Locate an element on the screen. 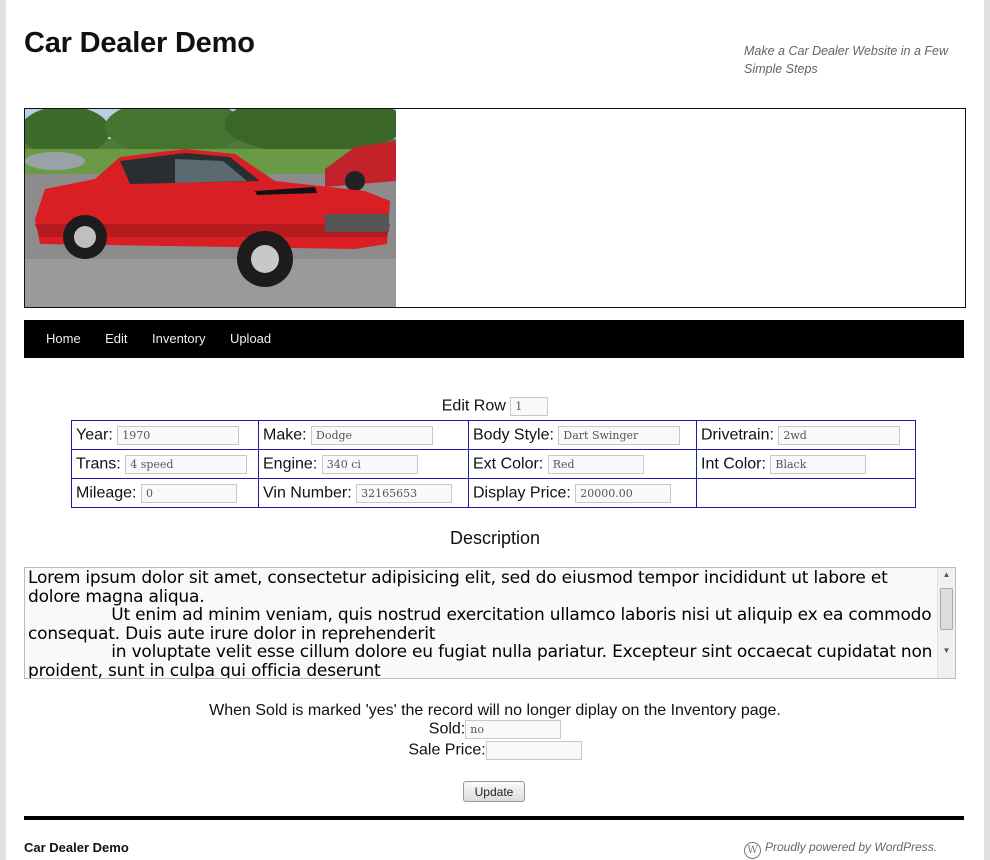  make-input is located at coordinates (372, 435).